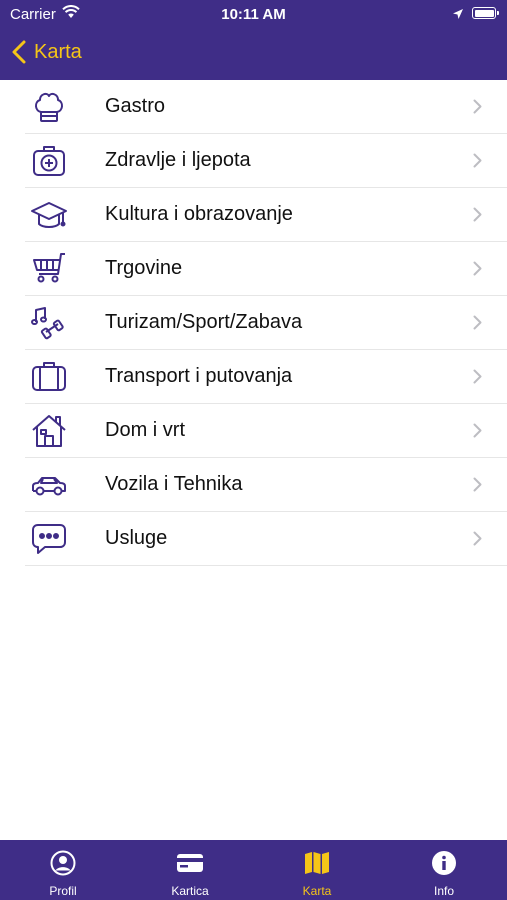 The height and width of the screenshot is (900, 507). What do you see at coordinates (135, 106) in the screenshot?
I see `category-label: Gastro` at bounding box center [135, 106].